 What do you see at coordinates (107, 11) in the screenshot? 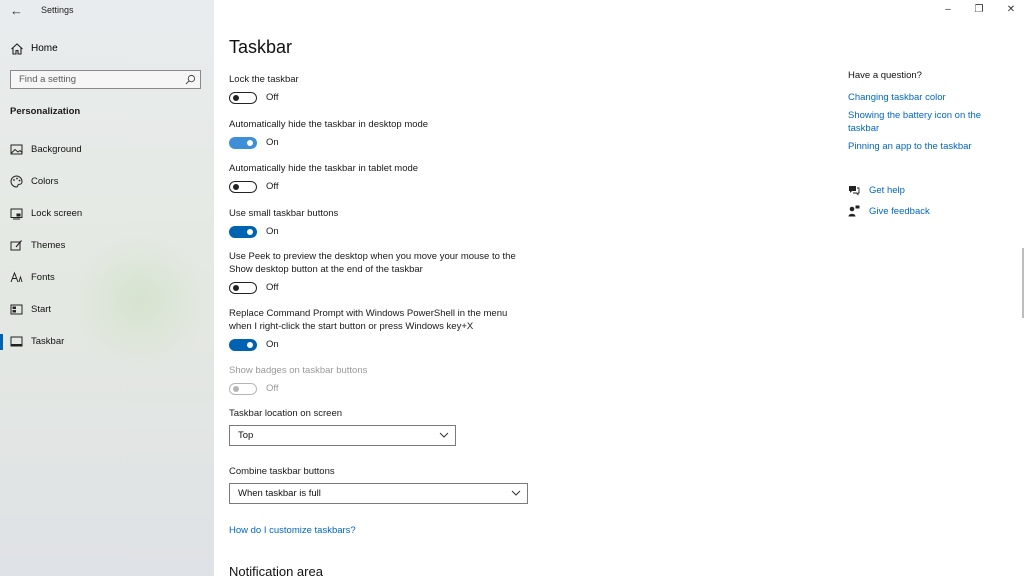
I see `title-bar: ← Settings` at bounding box center [107, 11].